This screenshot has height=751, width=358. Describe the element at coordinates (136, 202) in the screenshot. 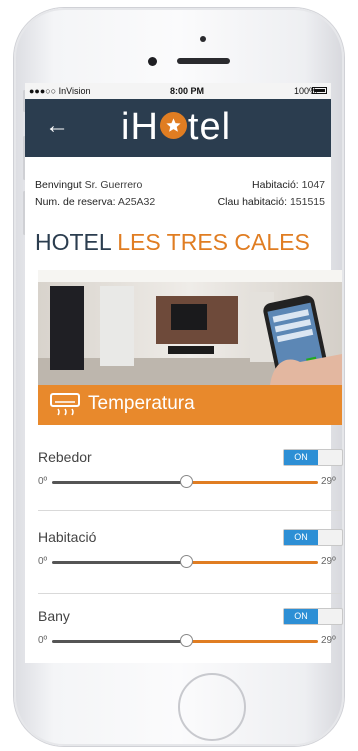

I see `reservation-code: A25A32` at that location.